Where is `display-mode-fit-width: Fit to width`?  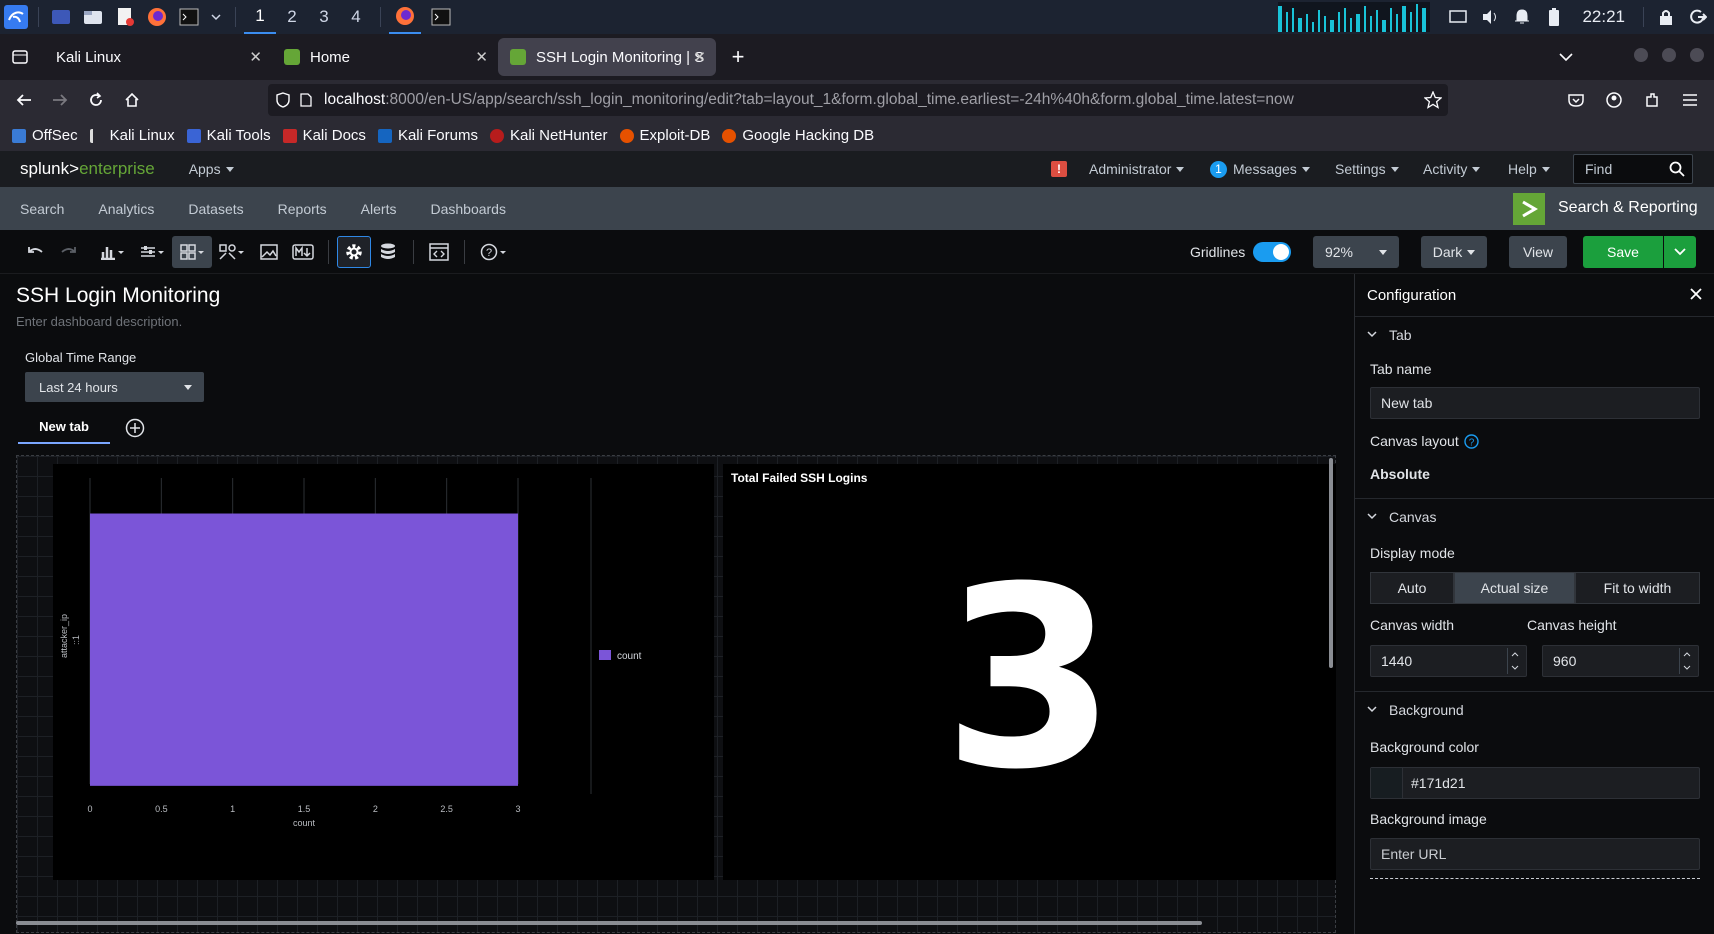 display-mode-fit-width: Fit to width is located at coordinates (1637, 588).